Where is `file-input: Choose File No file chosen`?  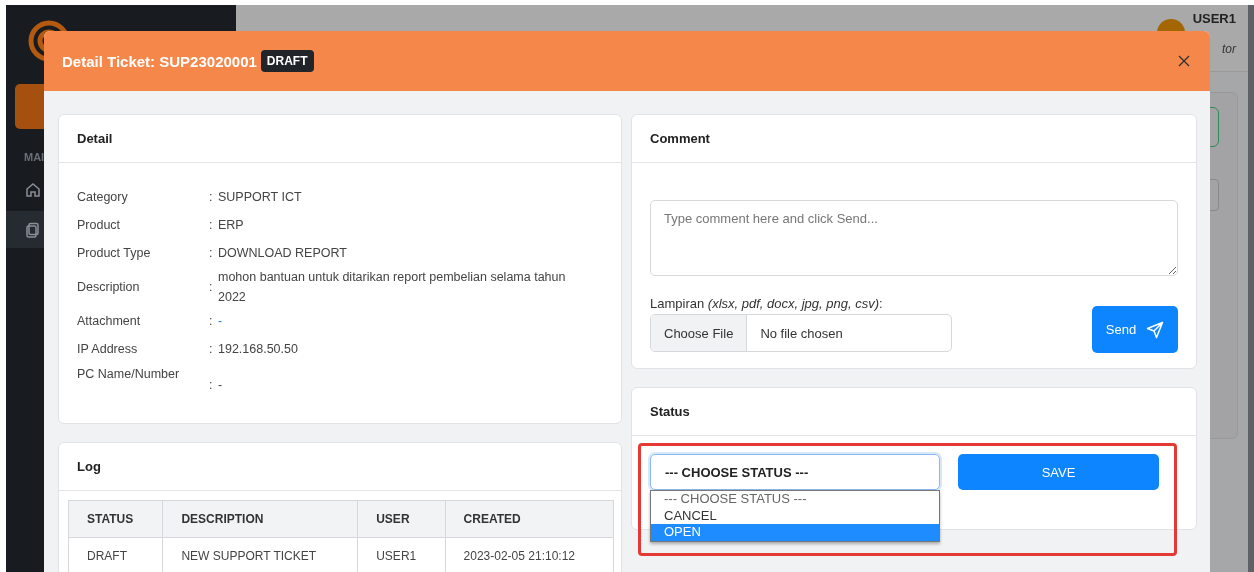 file-input: Choose File No file chosen is located at coordinates (801, 333).